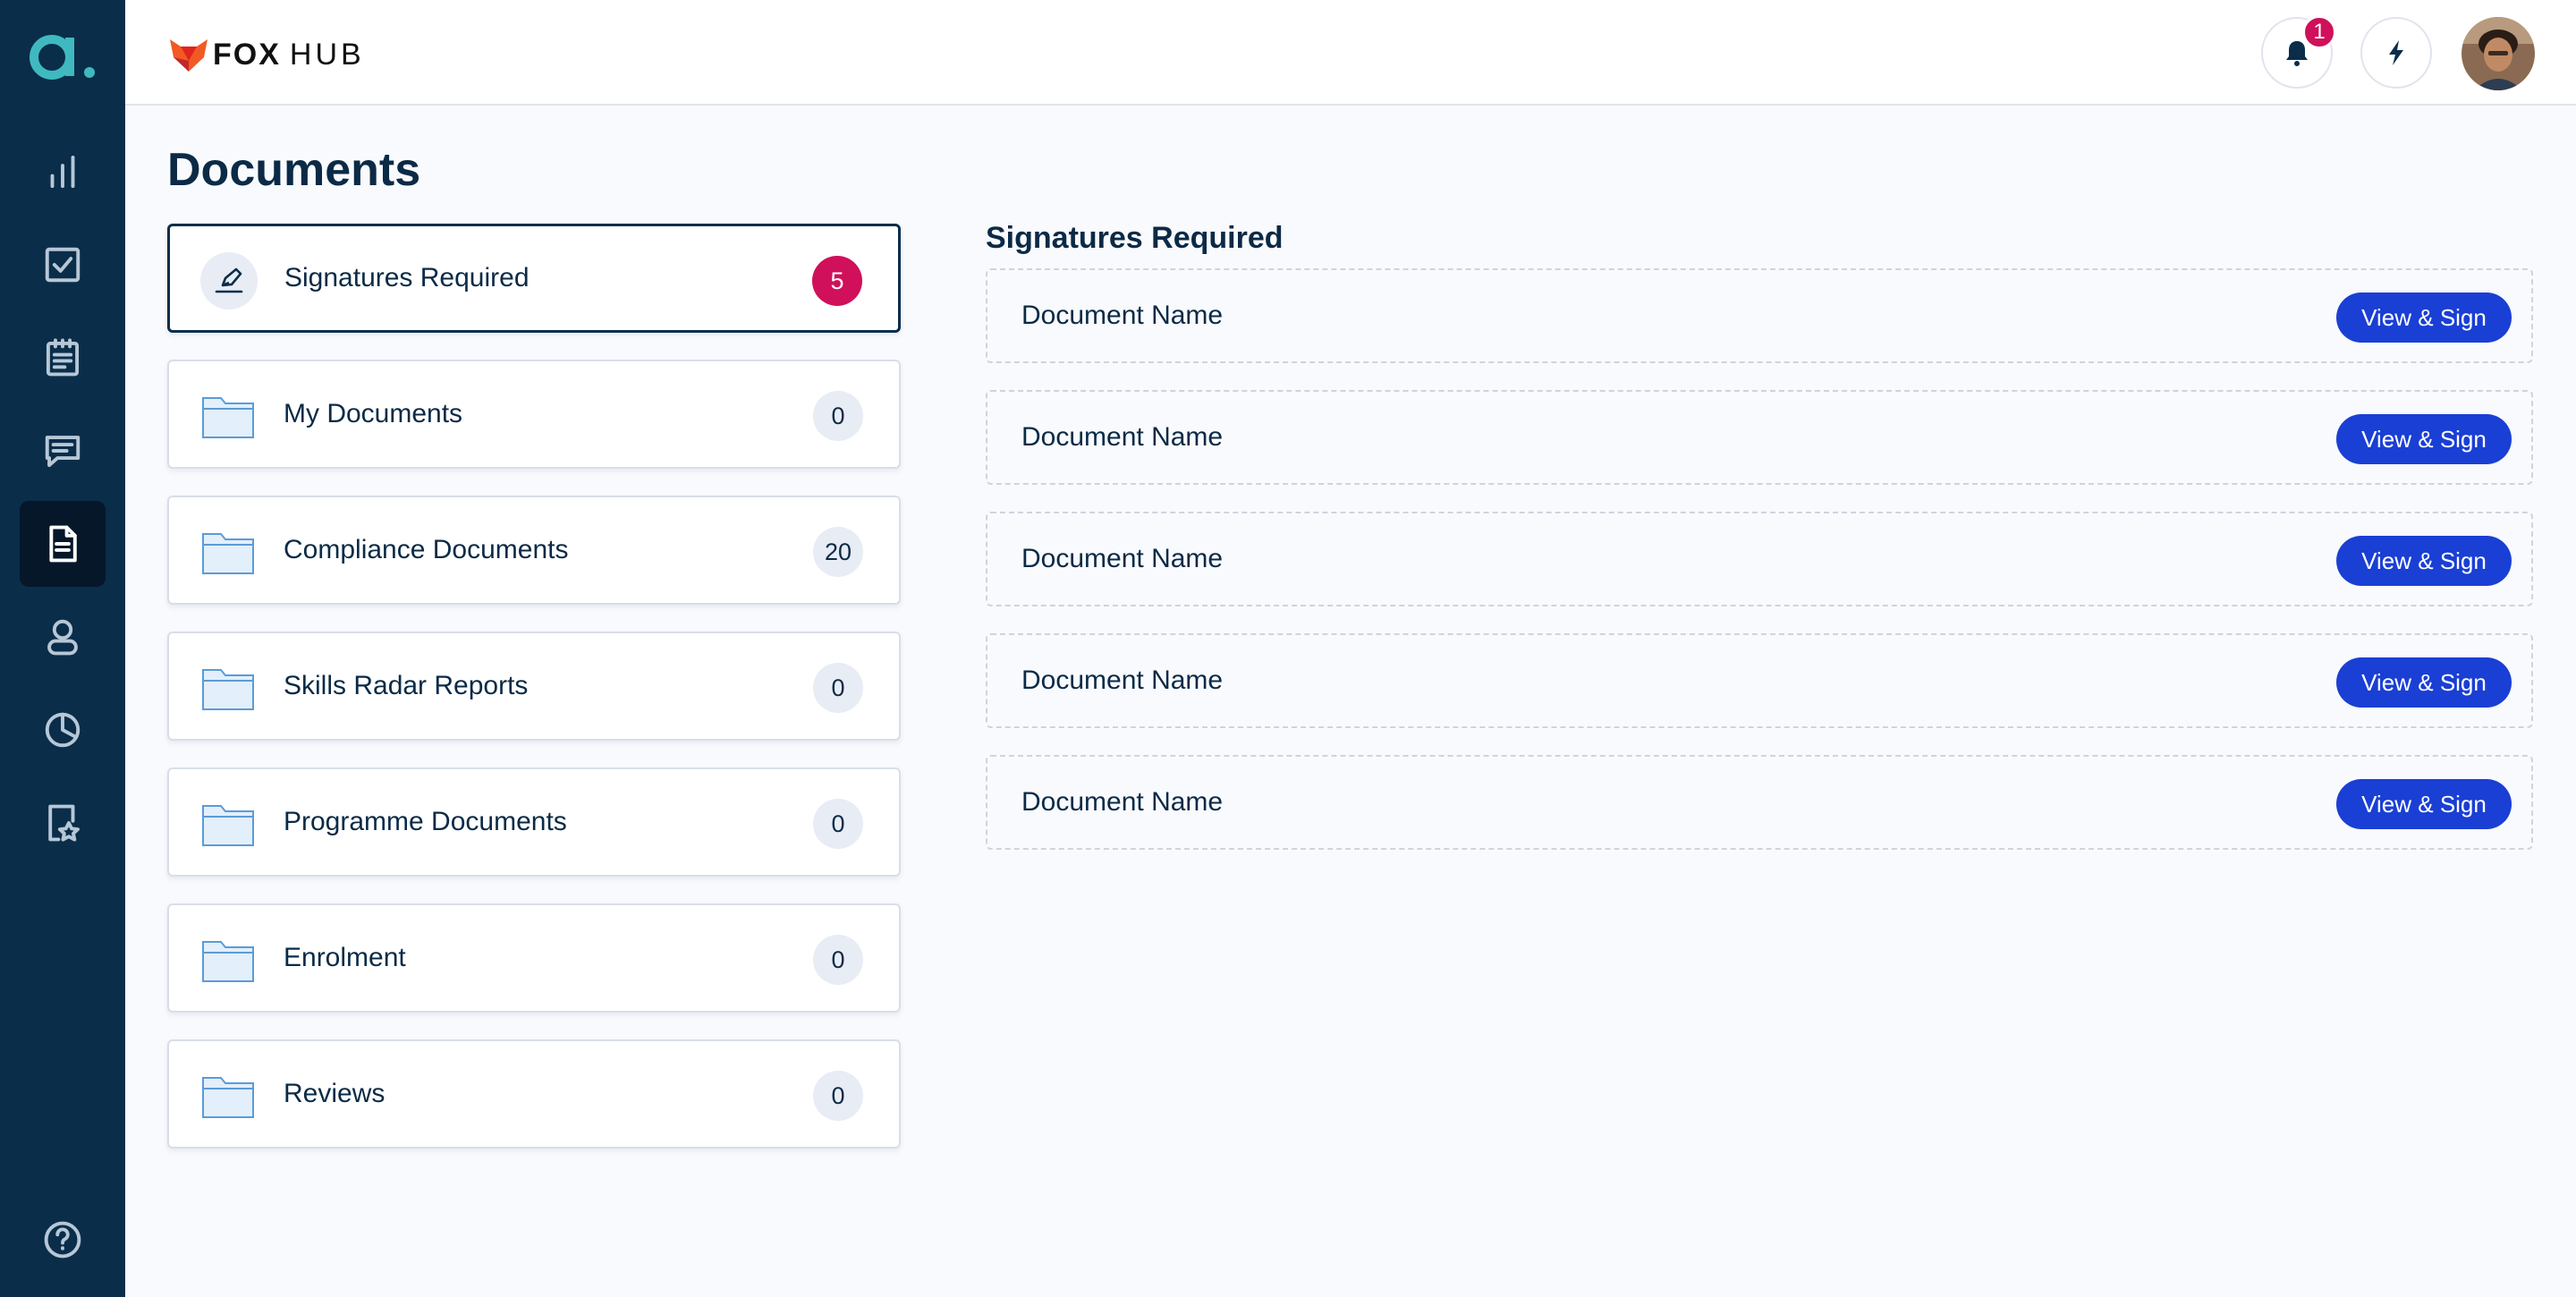 This screenshot has height=1297, width=2576. I want to click on sidebar-item-messages, so click(63, 451).